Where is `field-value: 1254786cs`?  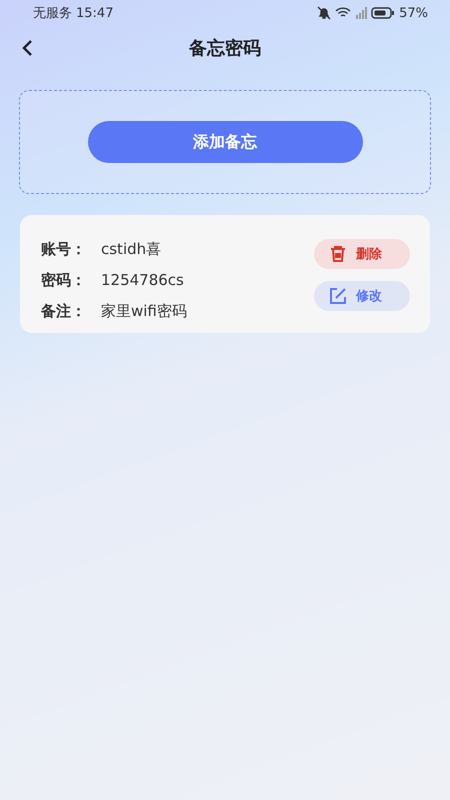
field-value: 1254786cs is located at coordinates (142, 280).